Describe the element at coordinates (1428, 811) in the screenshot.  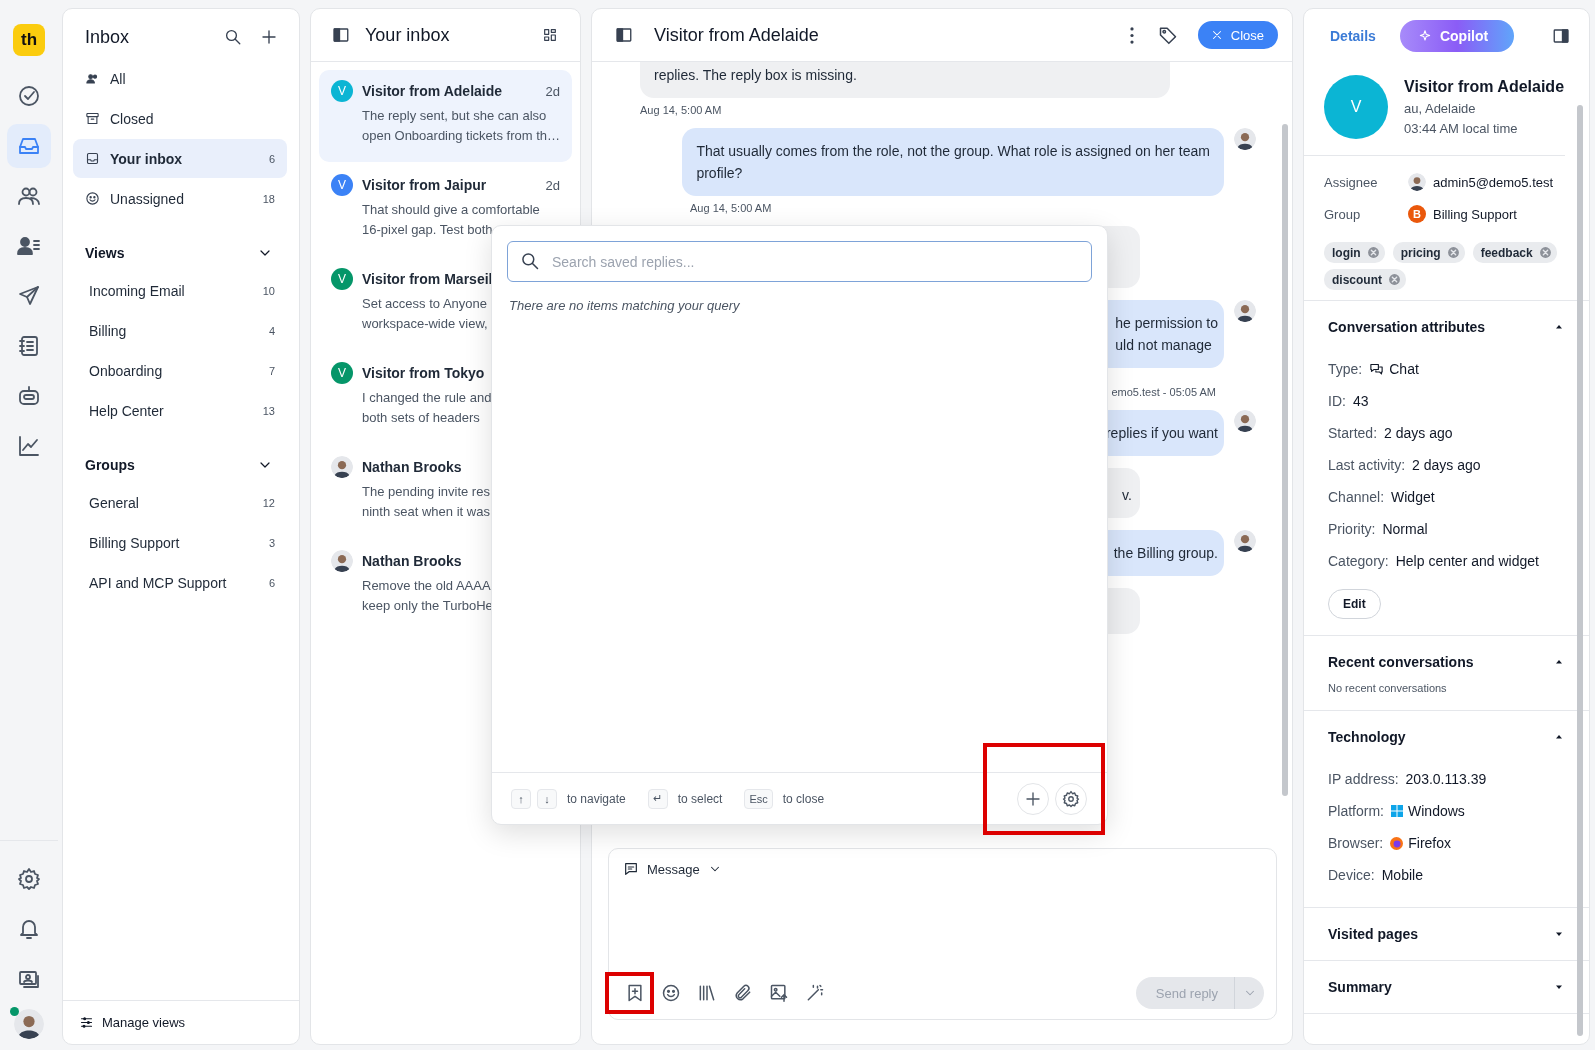
I see `attribute-value: Windows` at that location.